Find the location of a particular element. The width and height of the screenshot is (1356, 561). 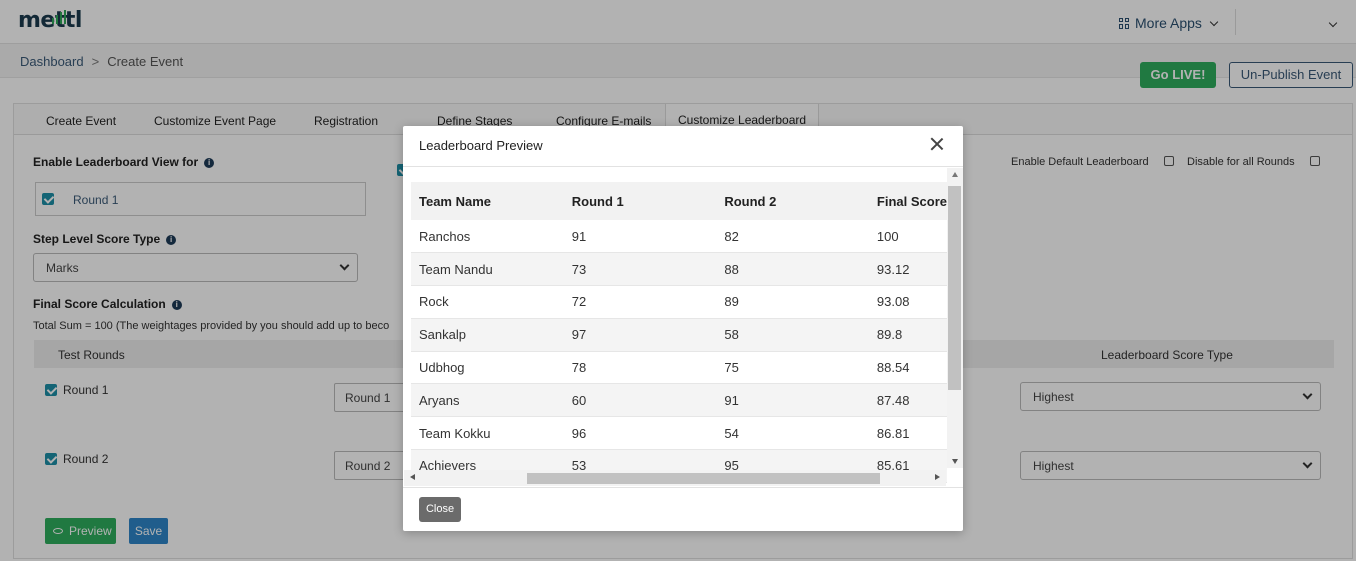

table-row: Ranchos 91 82 100 is located at coordinates (679, 237).